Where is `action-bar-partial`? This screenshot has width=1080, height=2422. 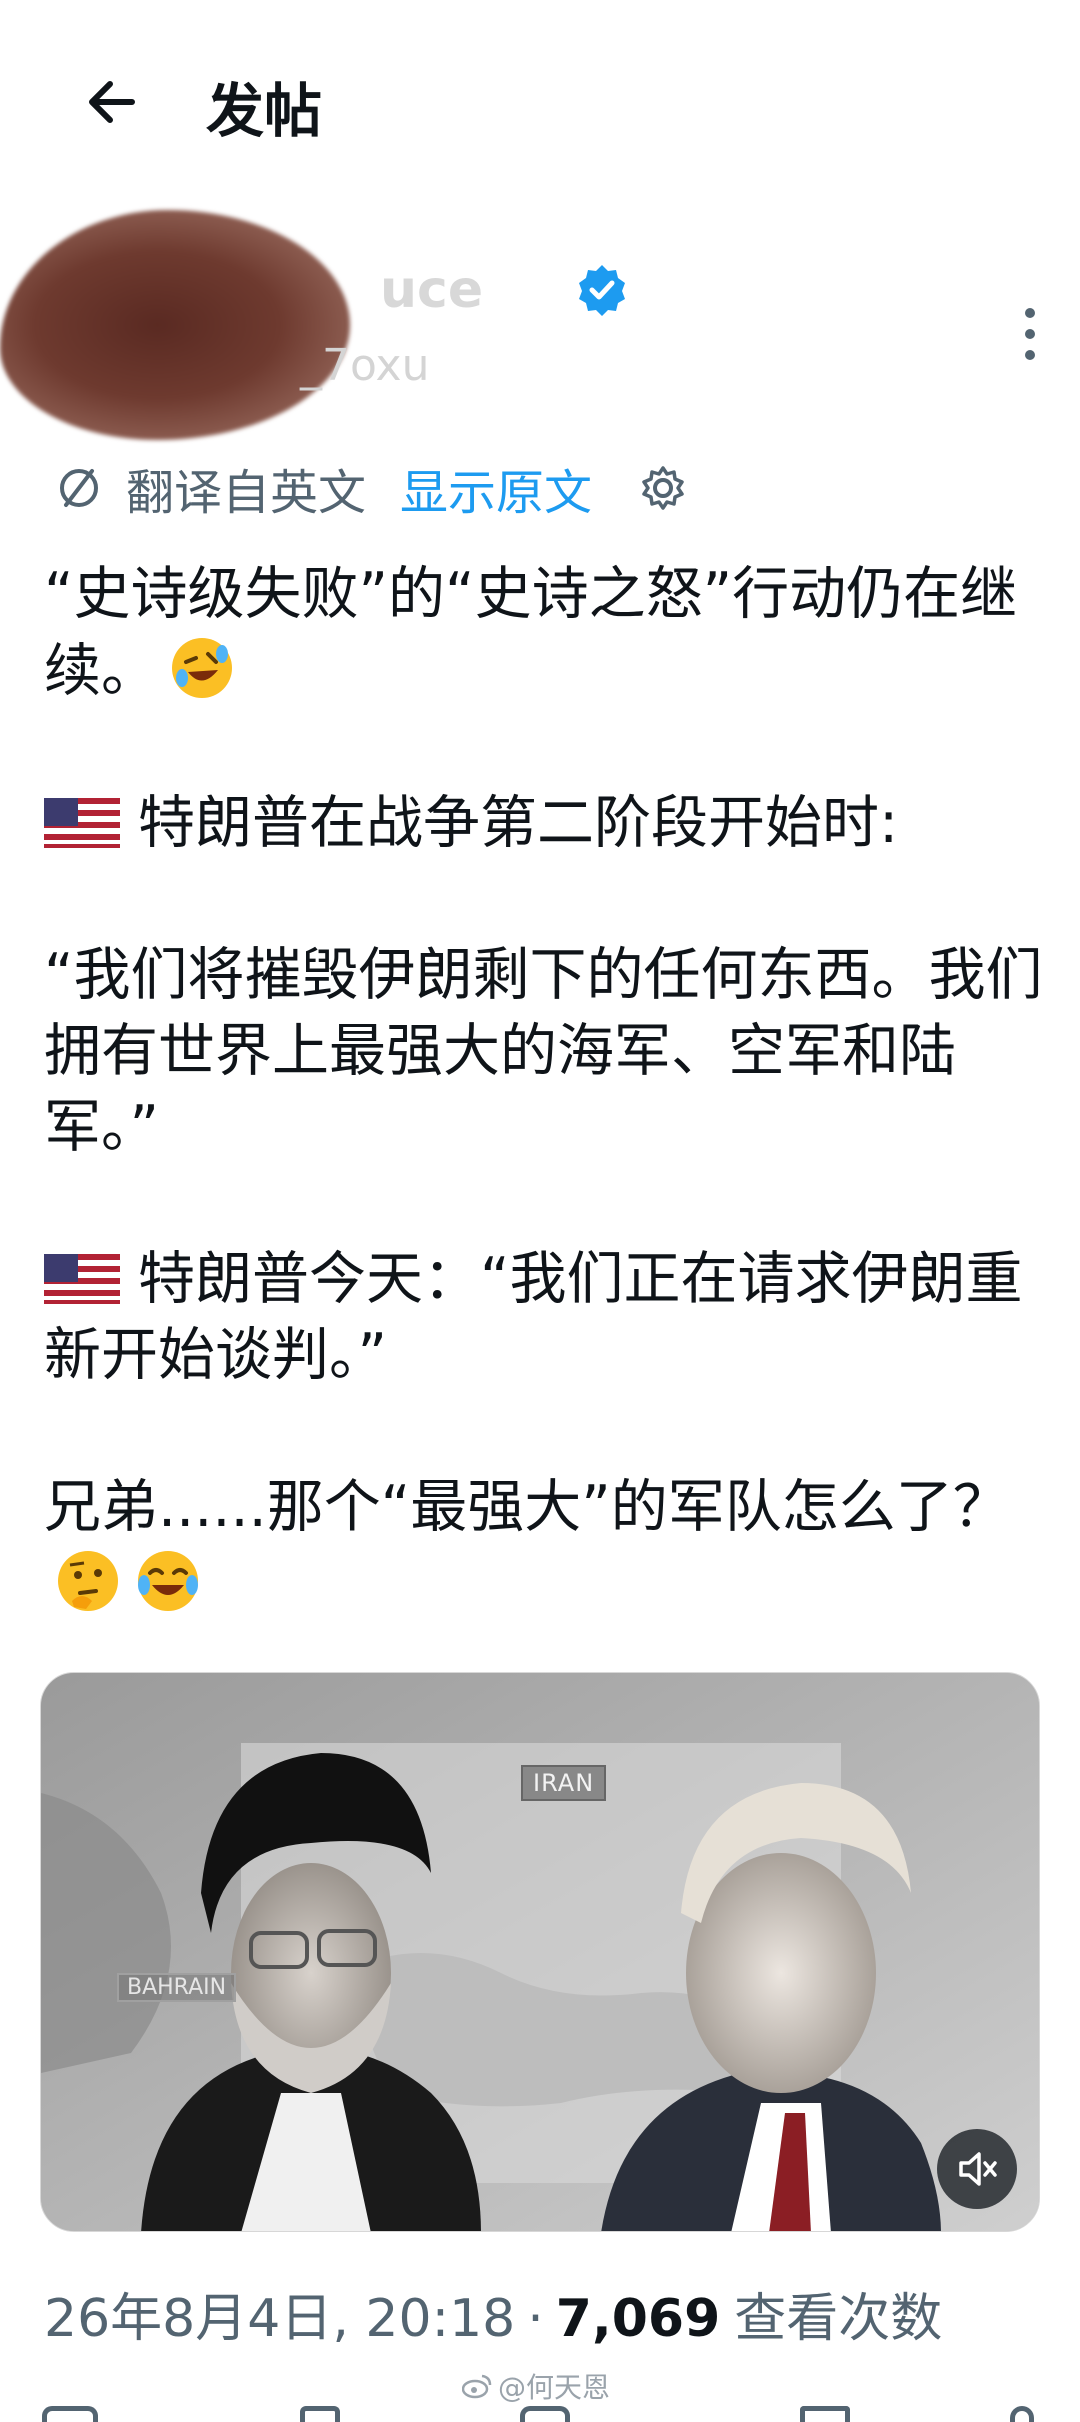 action-bar-partial is located at coordinates (540, 2411).